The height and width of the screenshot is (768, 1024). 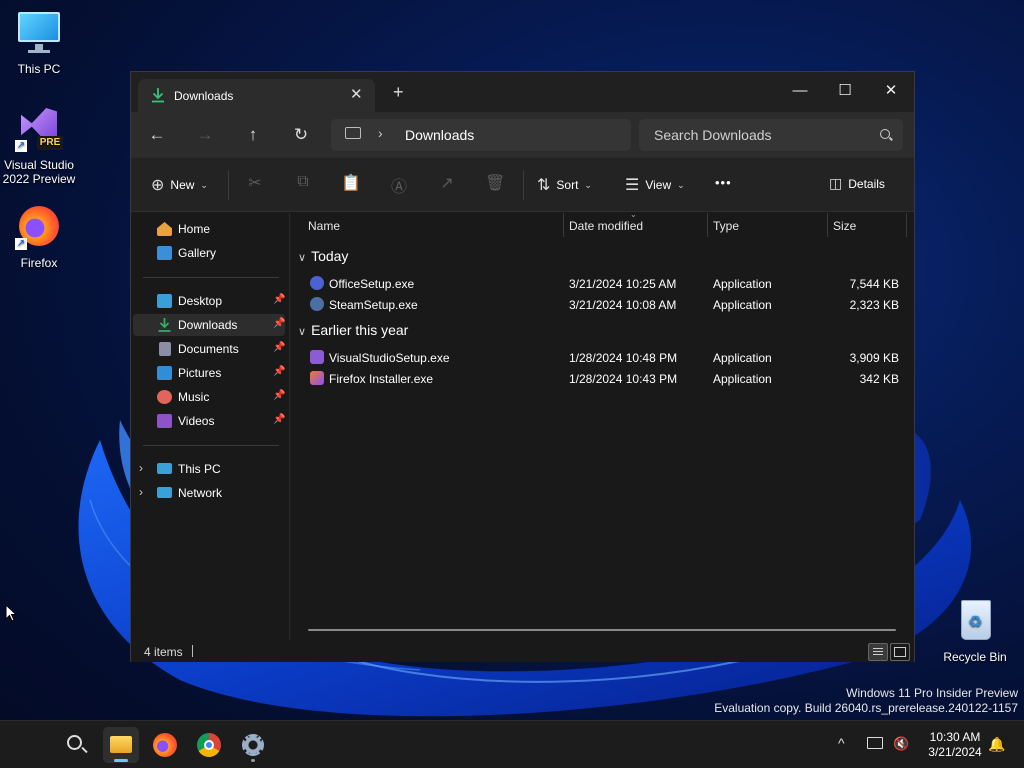 What do you see at coordinates (209, 301) in the screenshot?
I see `sidebar-item-desktop: Desktop 📌` at bounding box center [209, 301].